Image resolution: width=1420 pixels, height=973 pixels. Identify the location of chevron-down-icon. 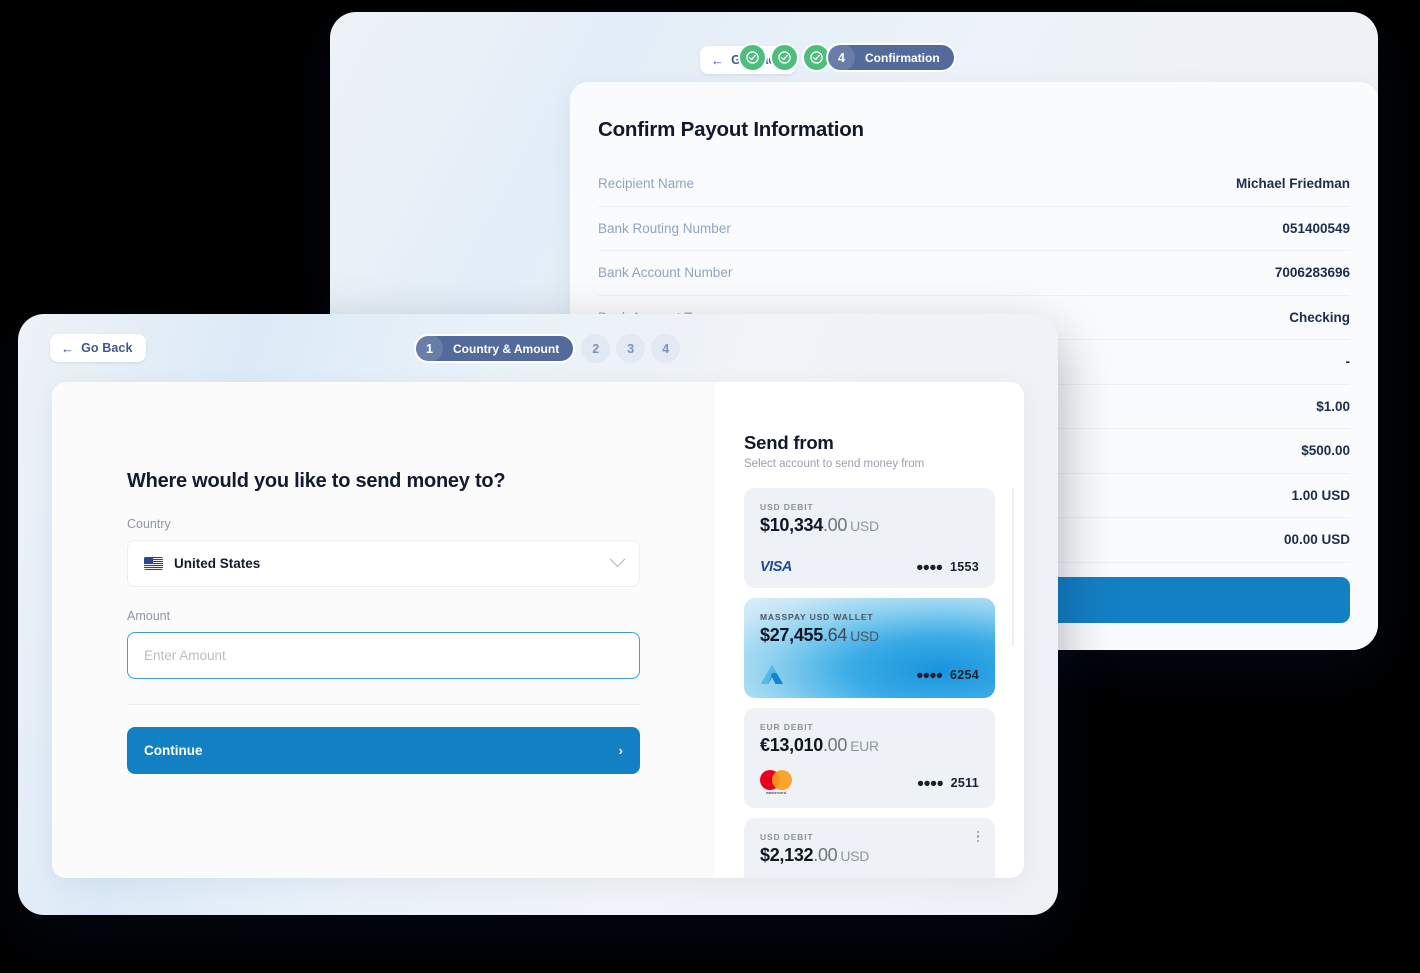
(617, 559).